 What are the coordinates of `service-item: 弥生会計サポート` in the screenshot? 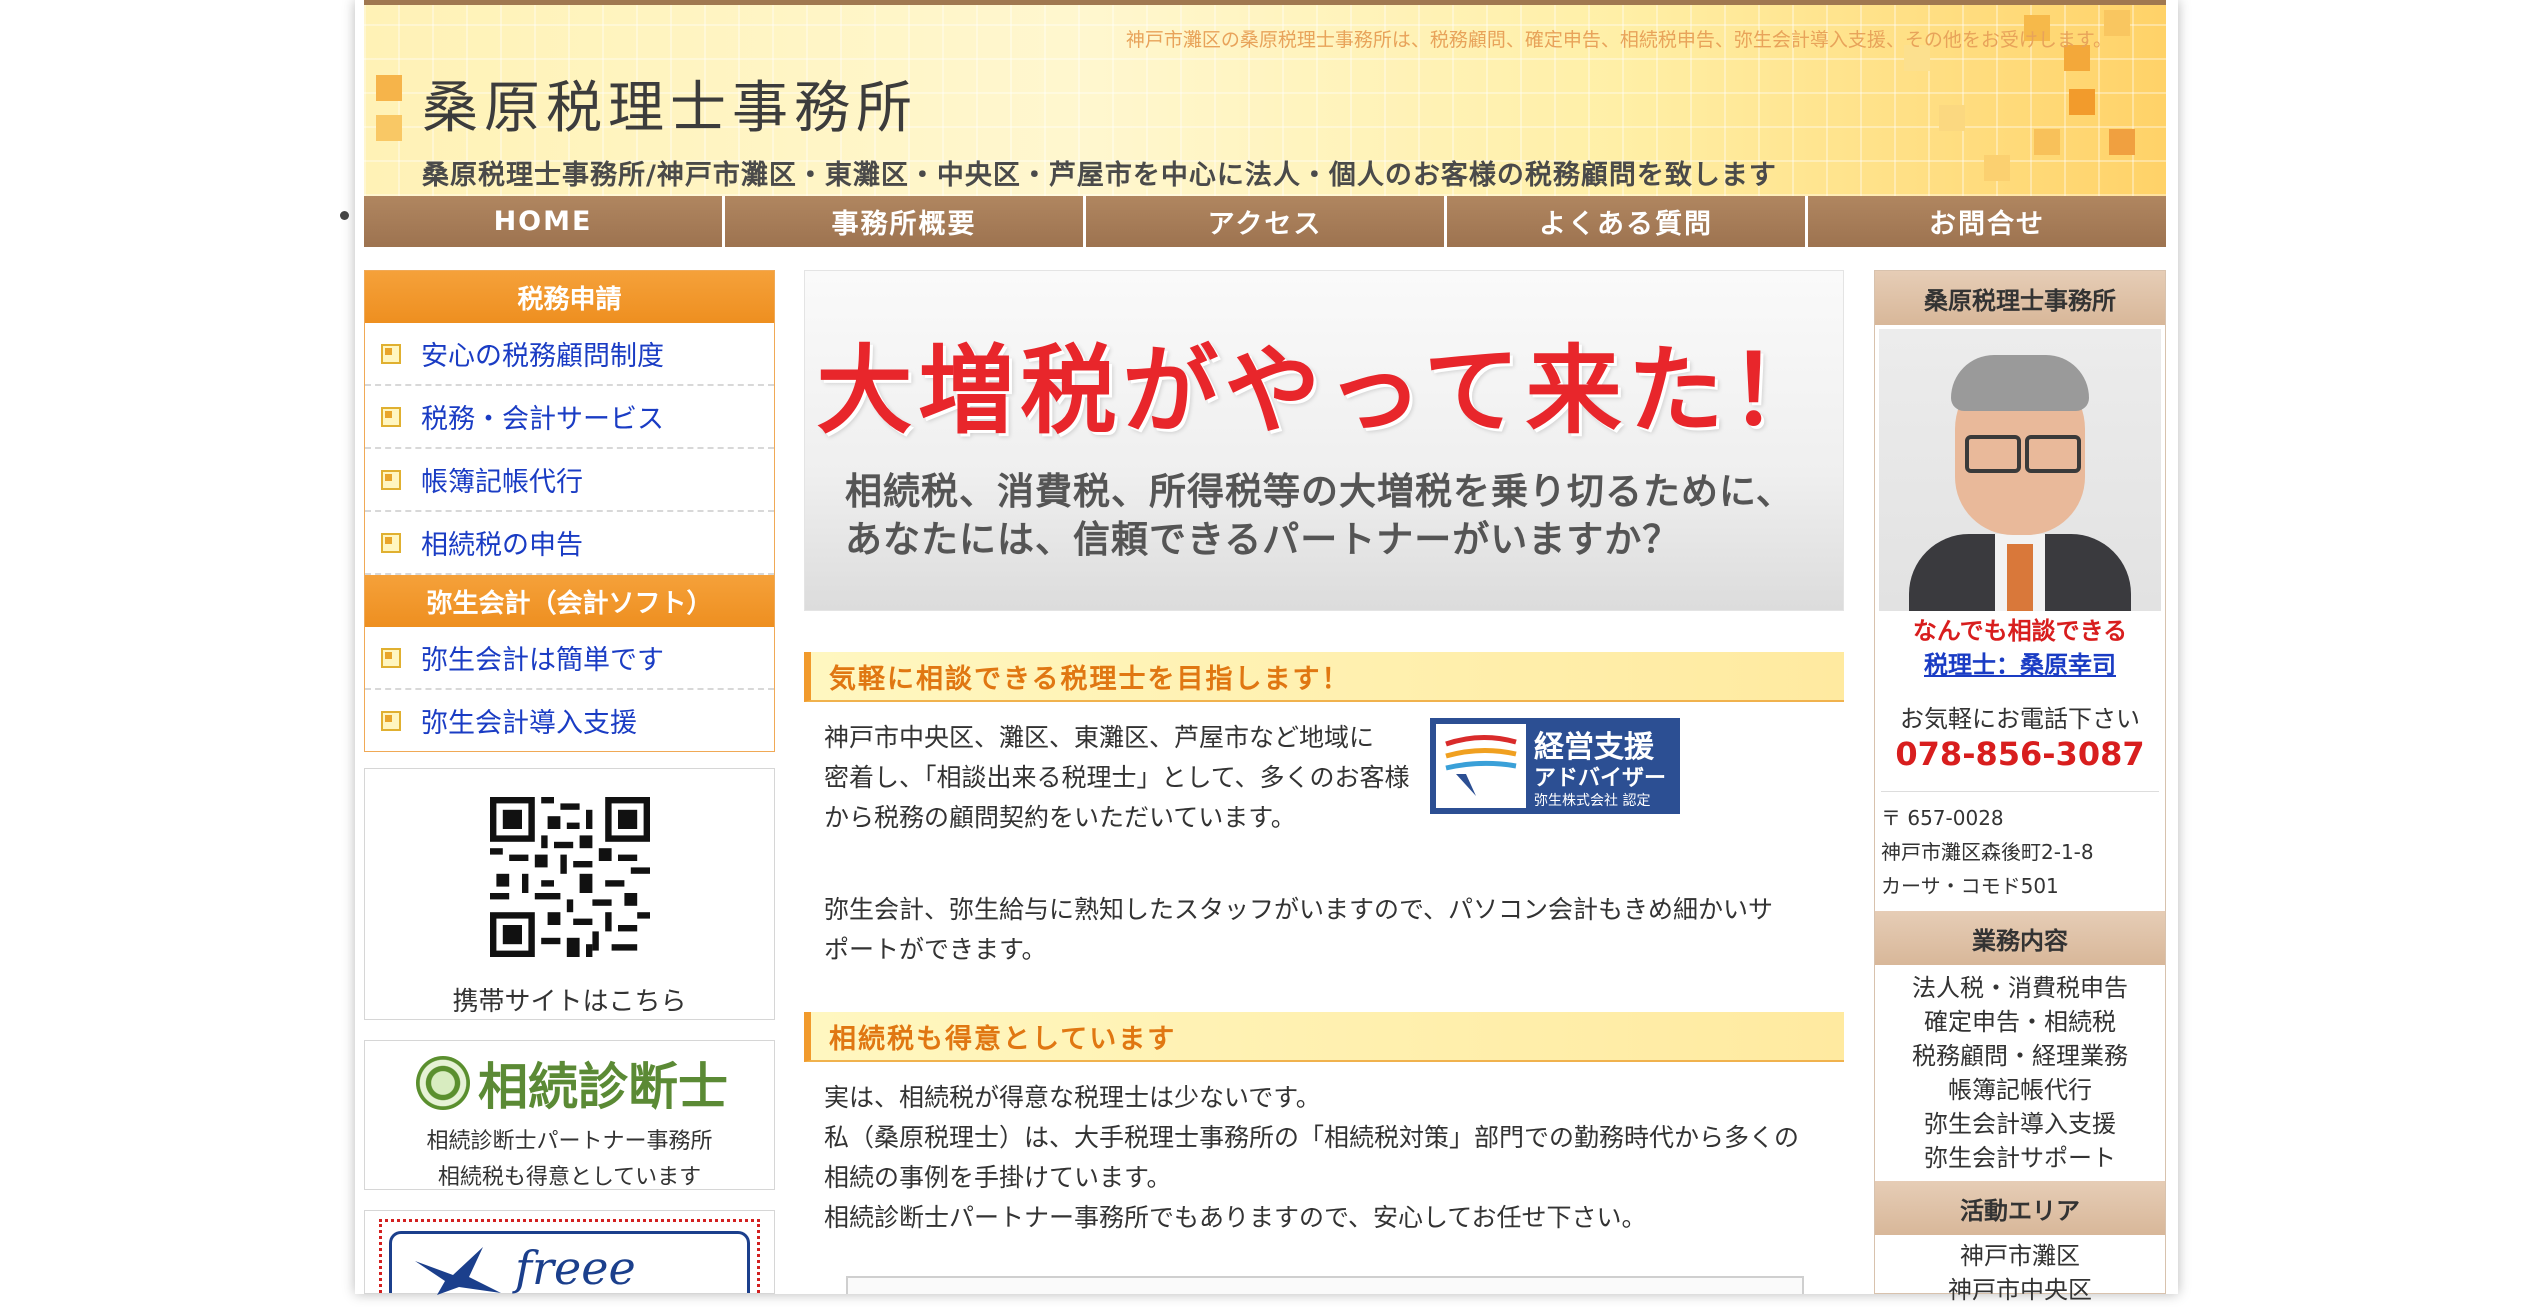 It's located at (2020, 1158).